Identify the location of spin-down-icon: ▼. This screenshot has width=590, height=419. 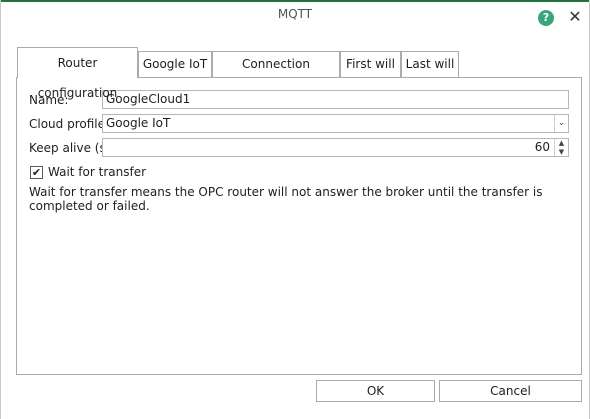
(561, 152).